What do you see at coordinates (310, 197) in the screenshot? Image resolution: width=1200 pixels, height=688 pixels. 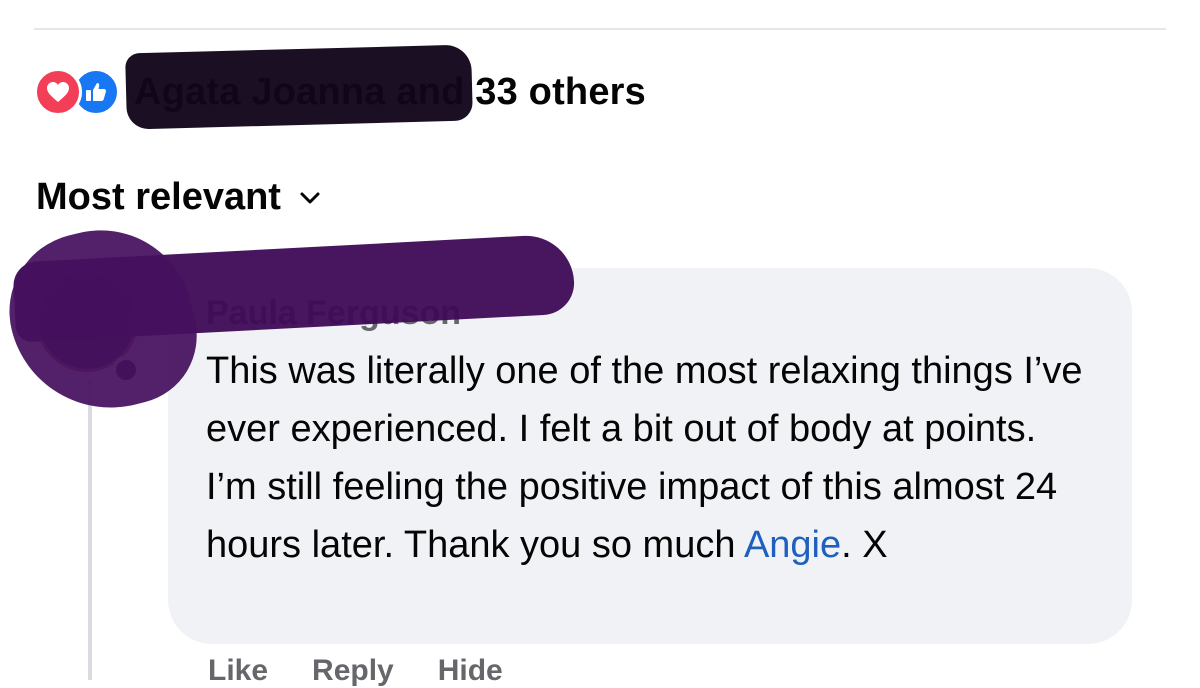 I see `chevron-down-icon` at bounding box center [310, 197].